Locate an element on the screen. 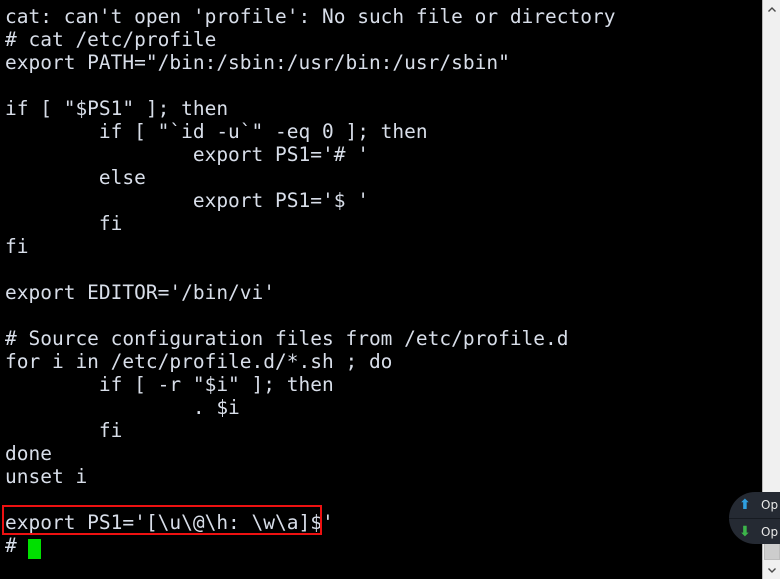  arrow-up-icon: ⬆ is located at coordinates (745, 505).